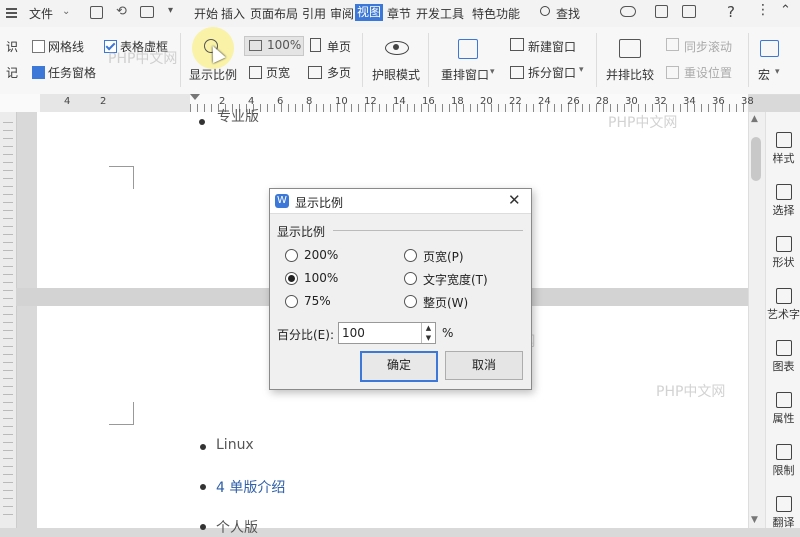 This screenshot has width=800, height=537. What do you see at coordinates (280, 101) in the screenshot?
I see `ruler-number: 6` at bounding box center [280, 101].